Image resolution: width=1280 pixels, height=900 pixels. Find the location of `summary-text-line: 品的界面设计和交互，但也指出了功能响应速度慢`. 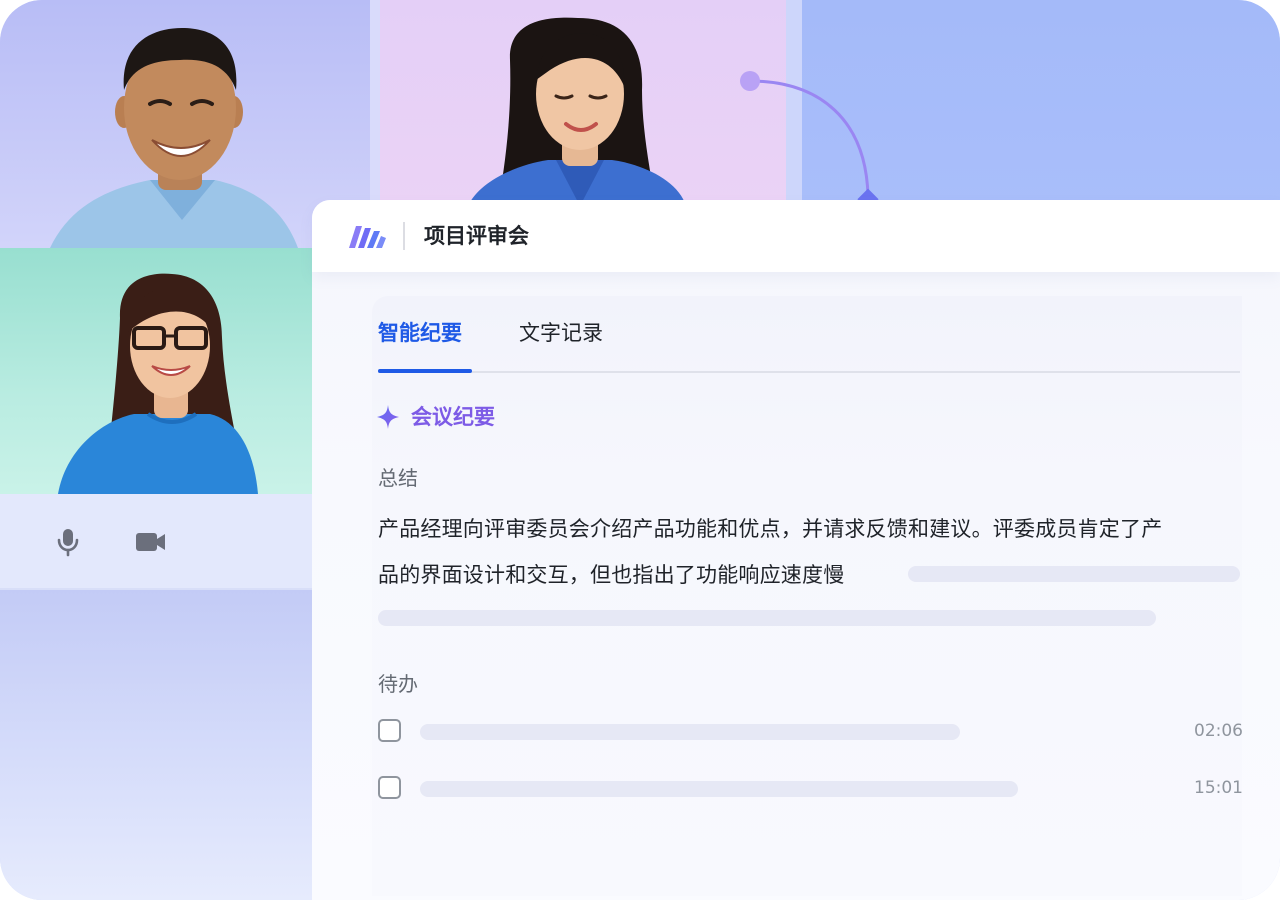

summary-text-line: 品的界面设计和交互，但也指出了功能响应速度慢 is located at coordinates (611, 575).